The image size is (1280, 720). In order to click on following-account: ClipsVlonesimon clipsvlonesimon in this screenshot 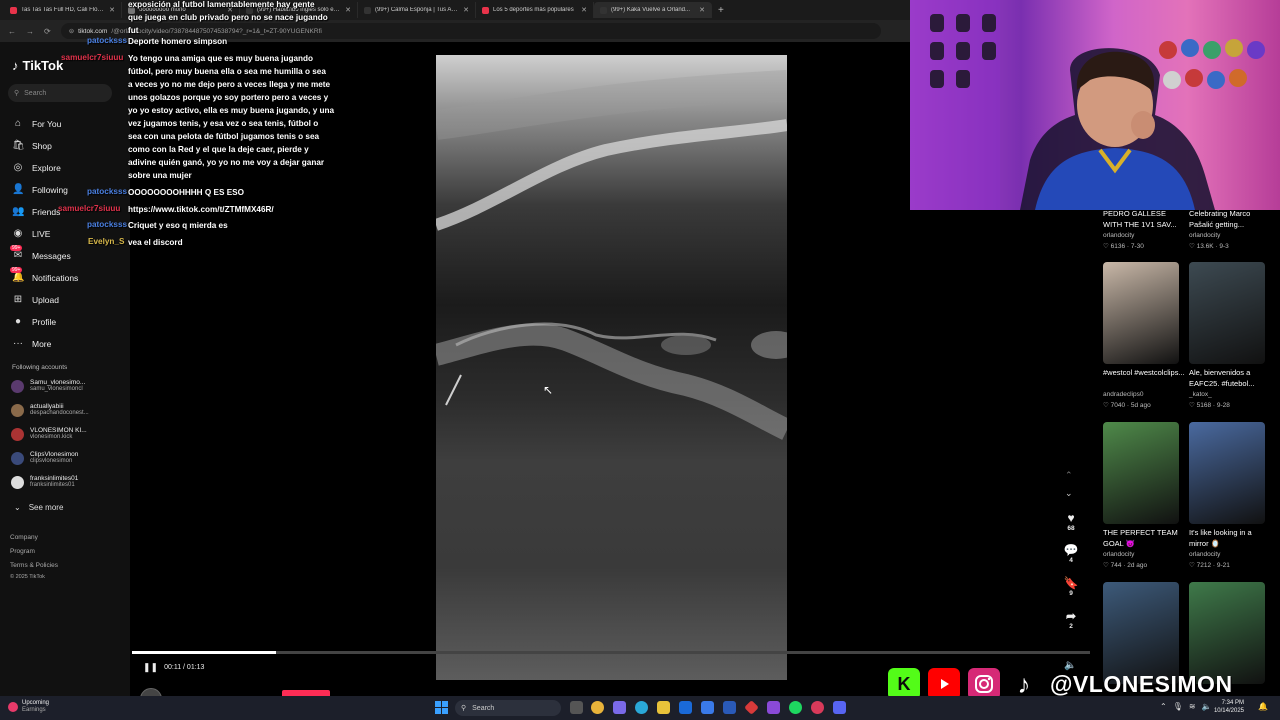, I will do `click(44, 458)`.